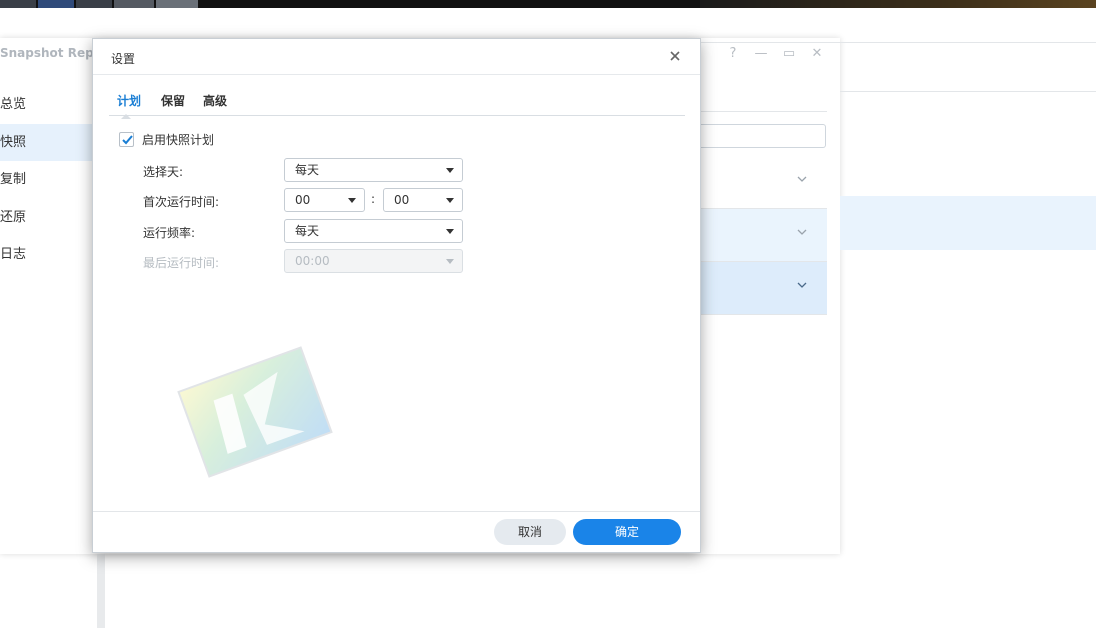 This screenshot has height=628, width=1096. Describe the element at coordinates (101, 591) in the screenshot. I see `sidebar-divider` at that location.